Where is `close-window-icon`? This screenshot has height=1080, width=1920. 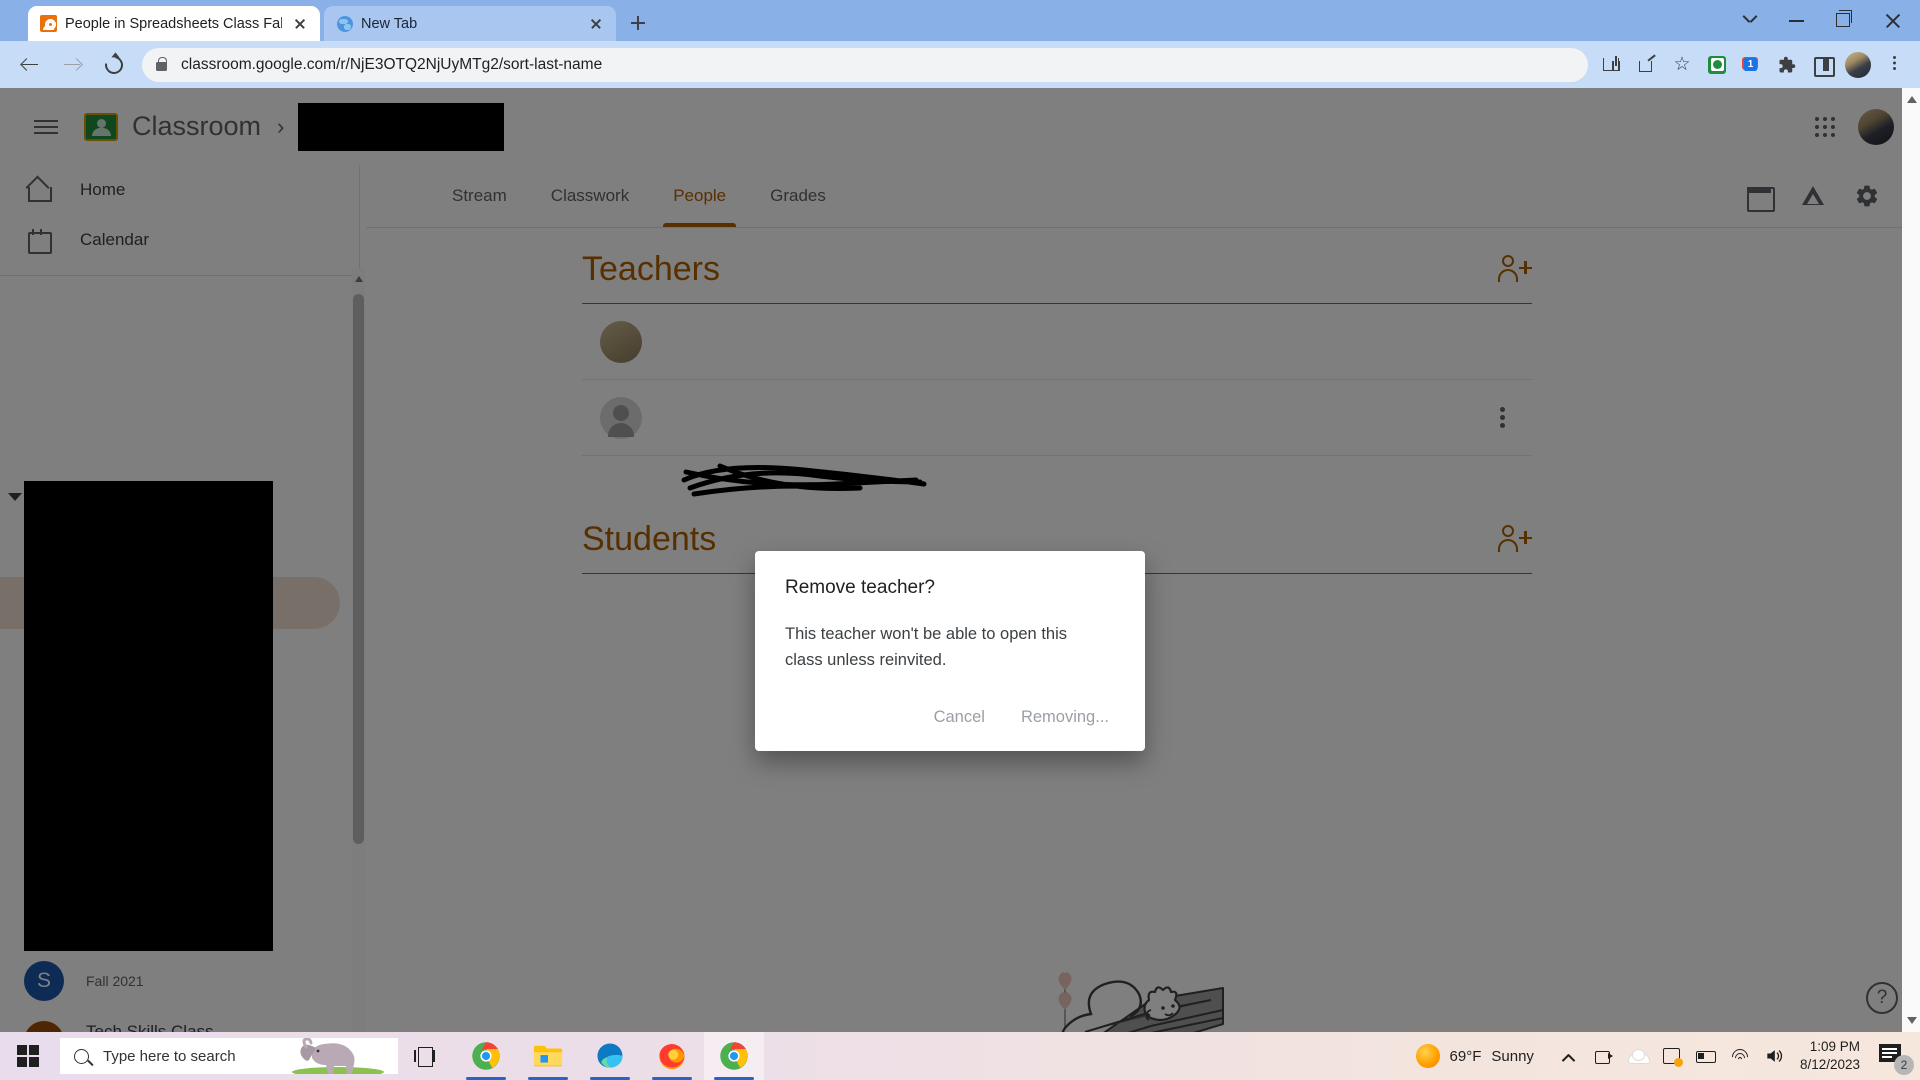 close-window-icon is located at coordinates (1893, 20).